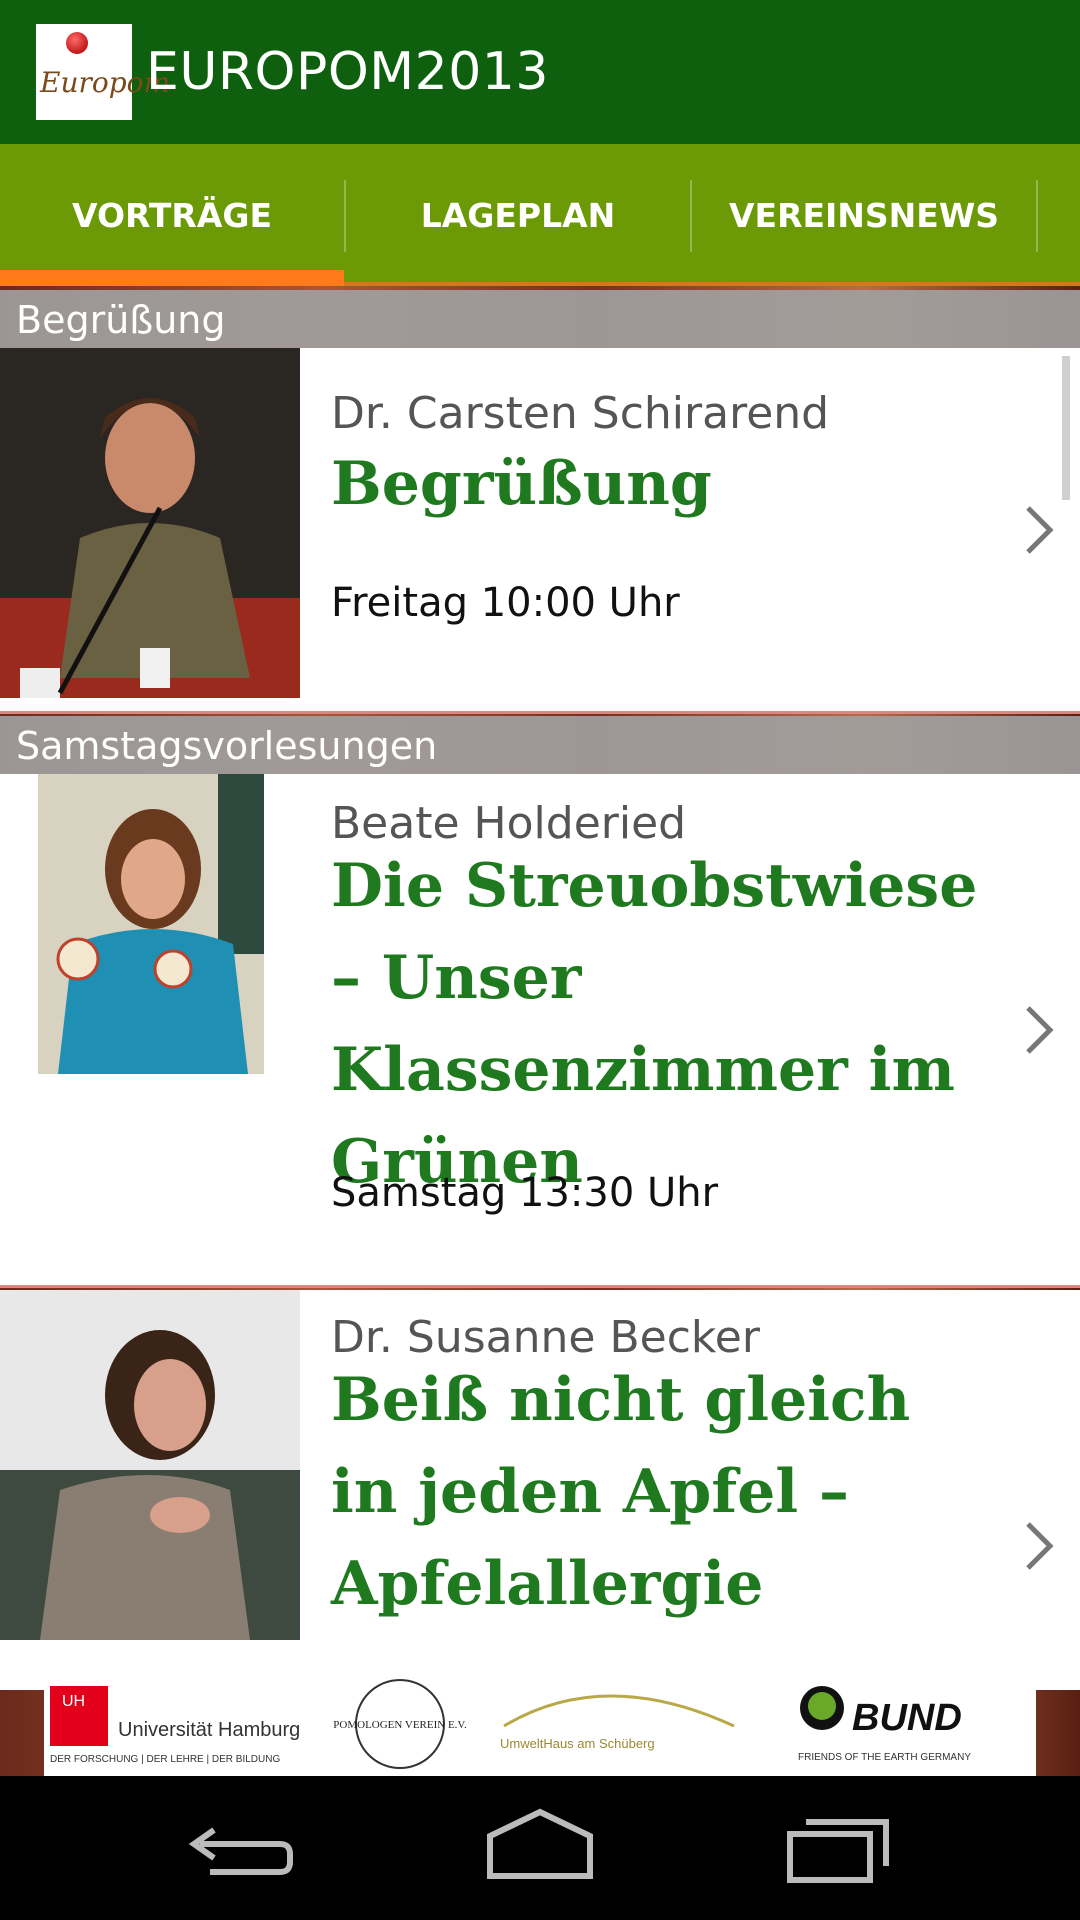  What do you see at coordinates (907, 1718) in the screenshot?
I see `bund-text: BUND` at bounding box center [907, 1718].